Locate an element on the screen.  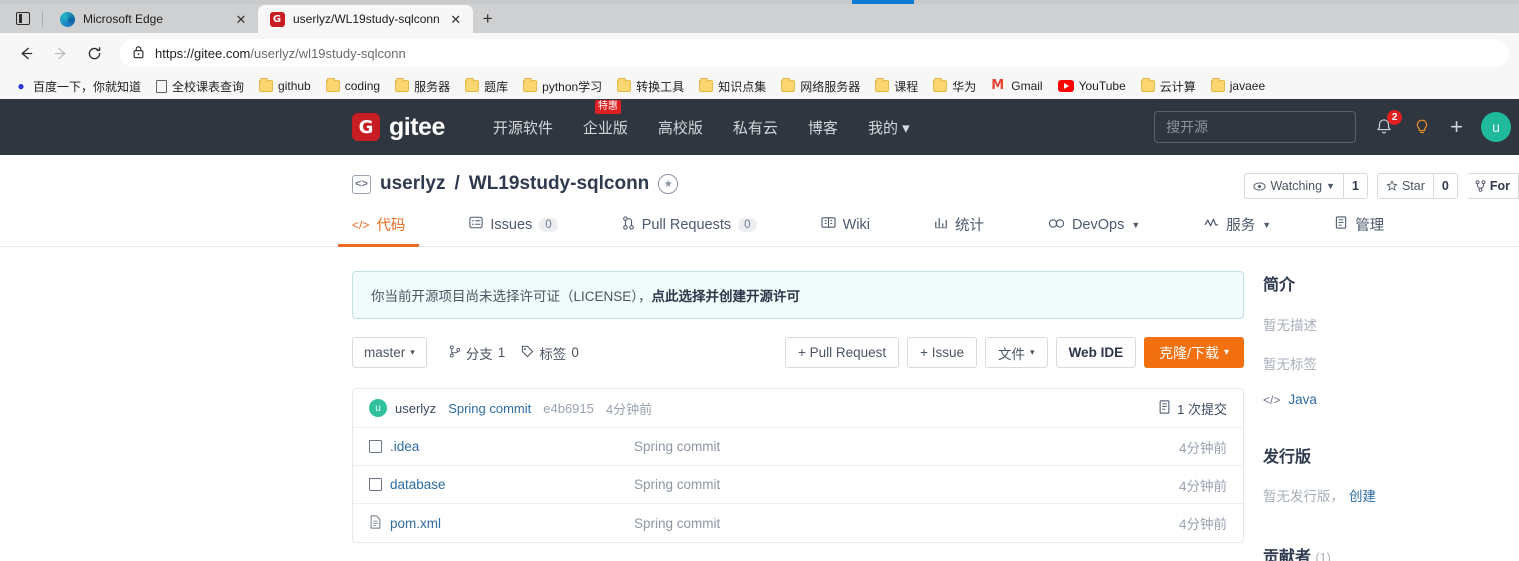
browser-tab-edge: Microsoft Edge ✕ is located at coordinates (153, 19).